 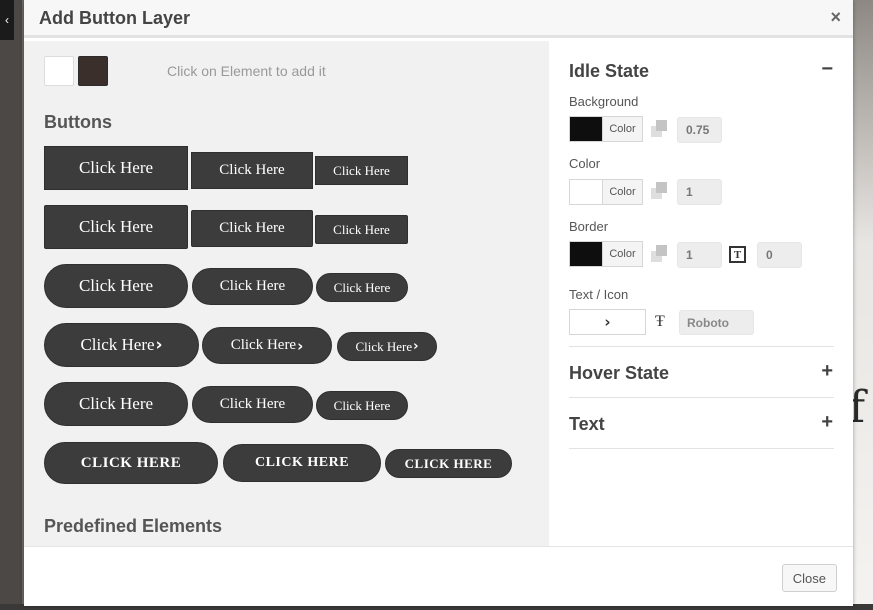 What do you see at coordinates (116, 168) in the screenshot?
I see `button-preset-square-large: Click Here` at bounding box center [116, 168].